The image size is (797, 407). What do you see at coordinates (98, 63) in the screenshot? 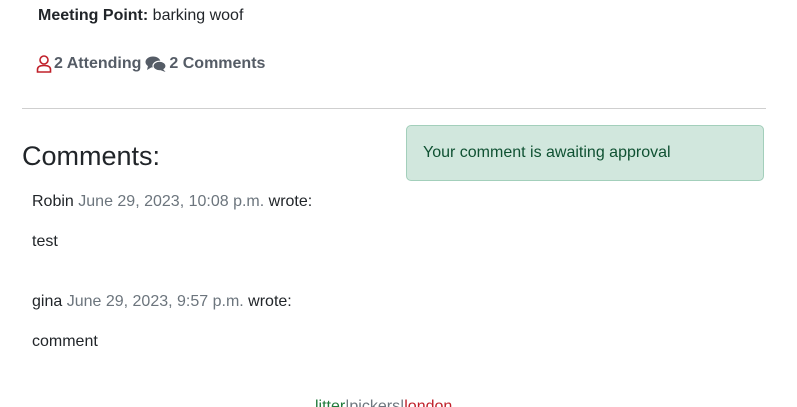
I see `attending-count: 2 Attending` at bounding box center [98, 63].